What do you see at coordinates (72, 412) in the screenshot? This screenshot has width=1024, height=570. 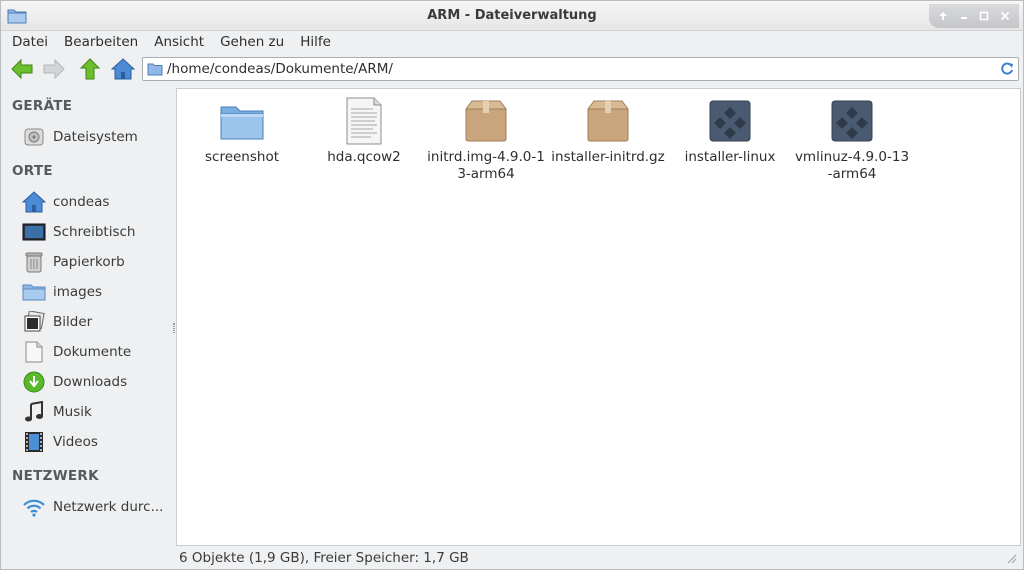 I see `sidebar-item-label: Musik` at bounding box center [72, 412].